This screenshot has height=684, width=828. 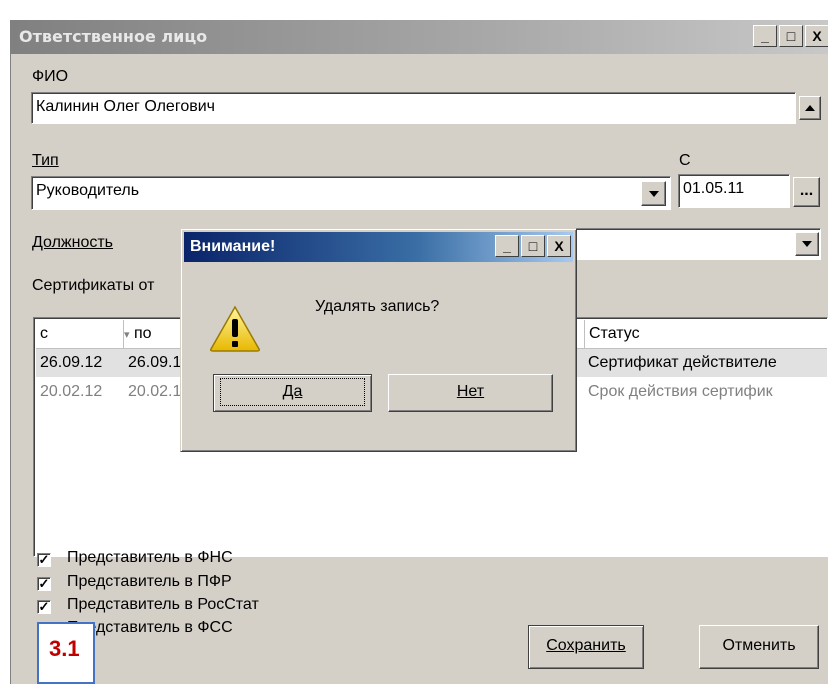 I want to click on type-dropdown-button, so click(x=653, y=193).